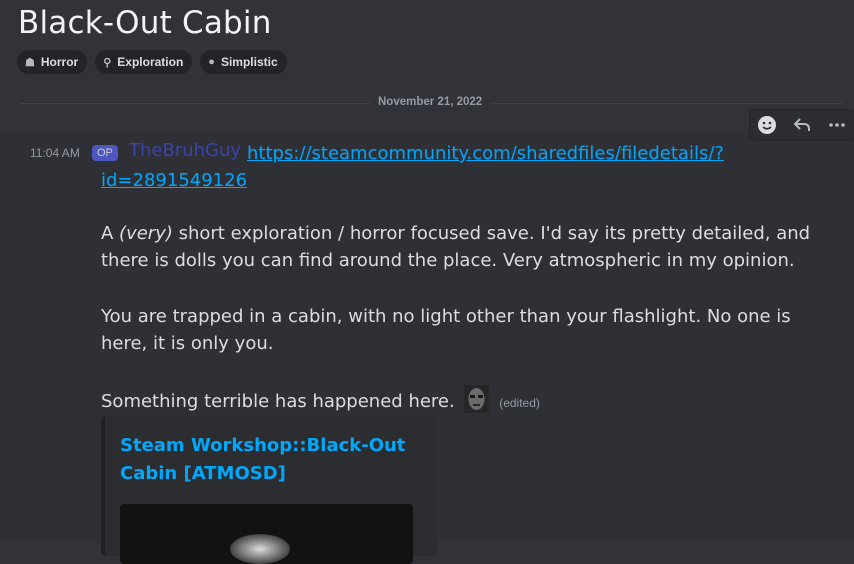 Image resolution: width=854 pixels, height=564 pixels. I want to click on date-divider: November 21, 2022, so click(430, 102).